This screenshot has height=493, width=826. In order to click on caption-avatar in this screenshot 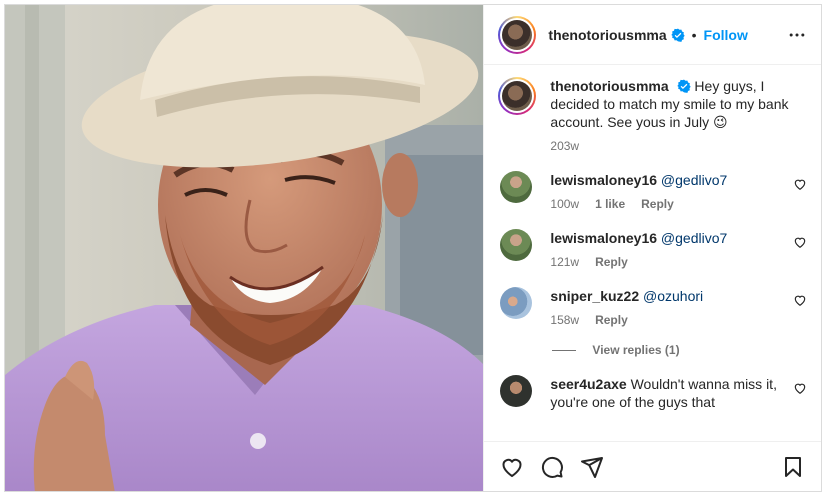, I will do `click(517, 96)`.